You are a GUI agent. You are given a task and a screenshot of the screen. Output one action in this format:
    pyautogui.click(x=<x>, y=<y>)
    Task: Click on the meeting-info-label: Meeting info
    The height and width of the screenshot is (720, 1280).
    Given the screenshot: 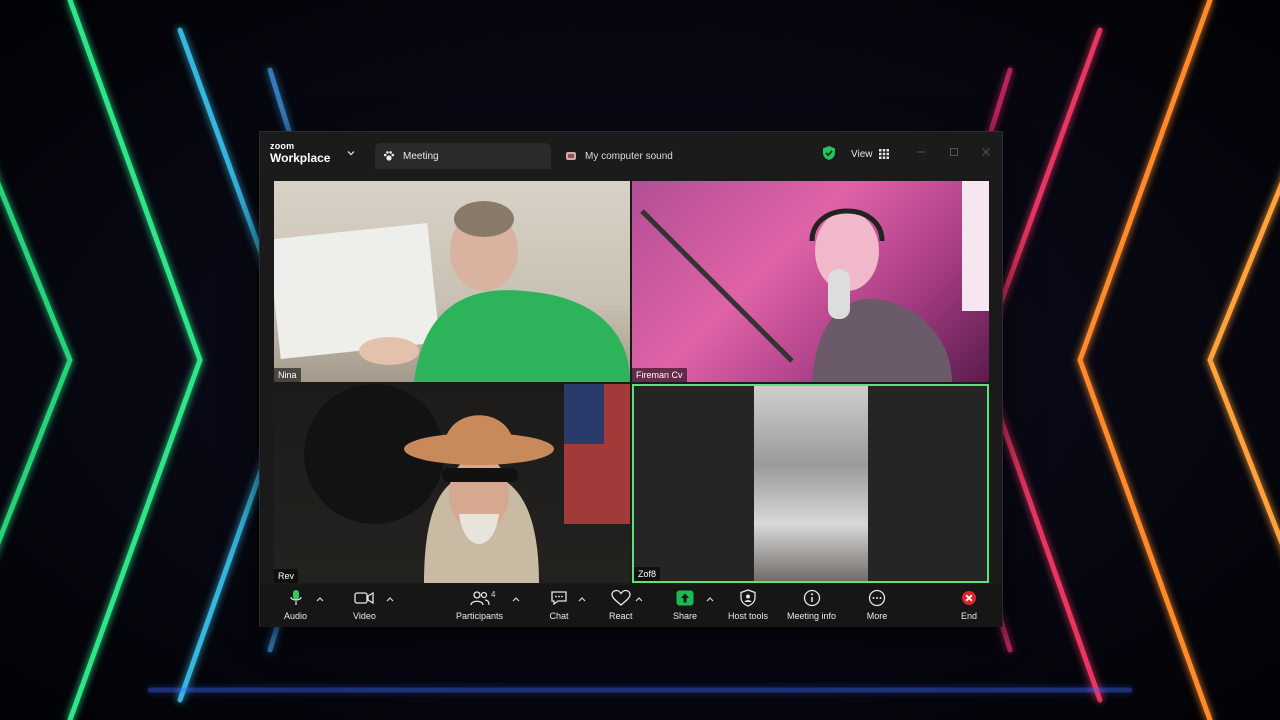 What is the action you would take?
    pyautogui.click(x=812, y=616)
    